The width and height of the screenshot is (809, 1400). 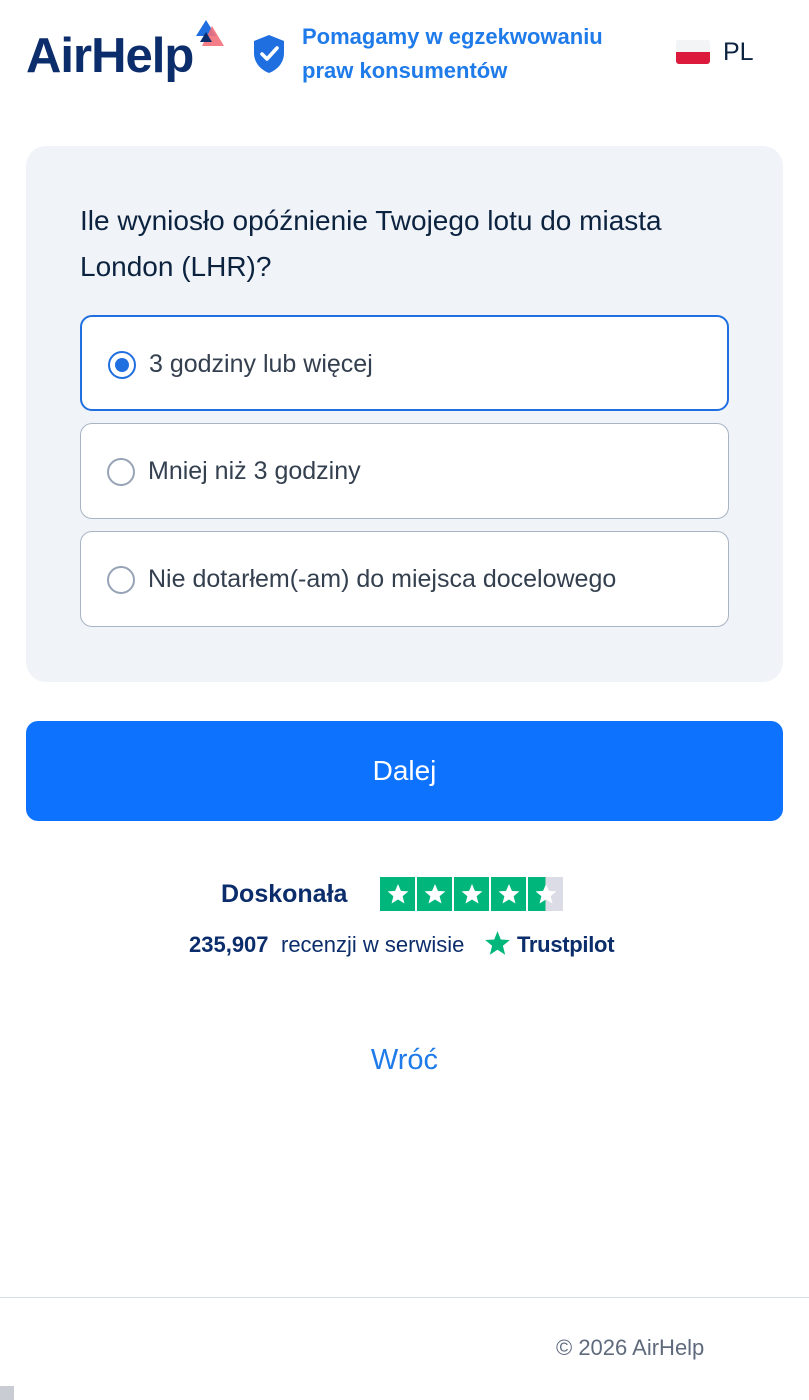 I want to click on footer-divider, so click(x=404, y=1297).